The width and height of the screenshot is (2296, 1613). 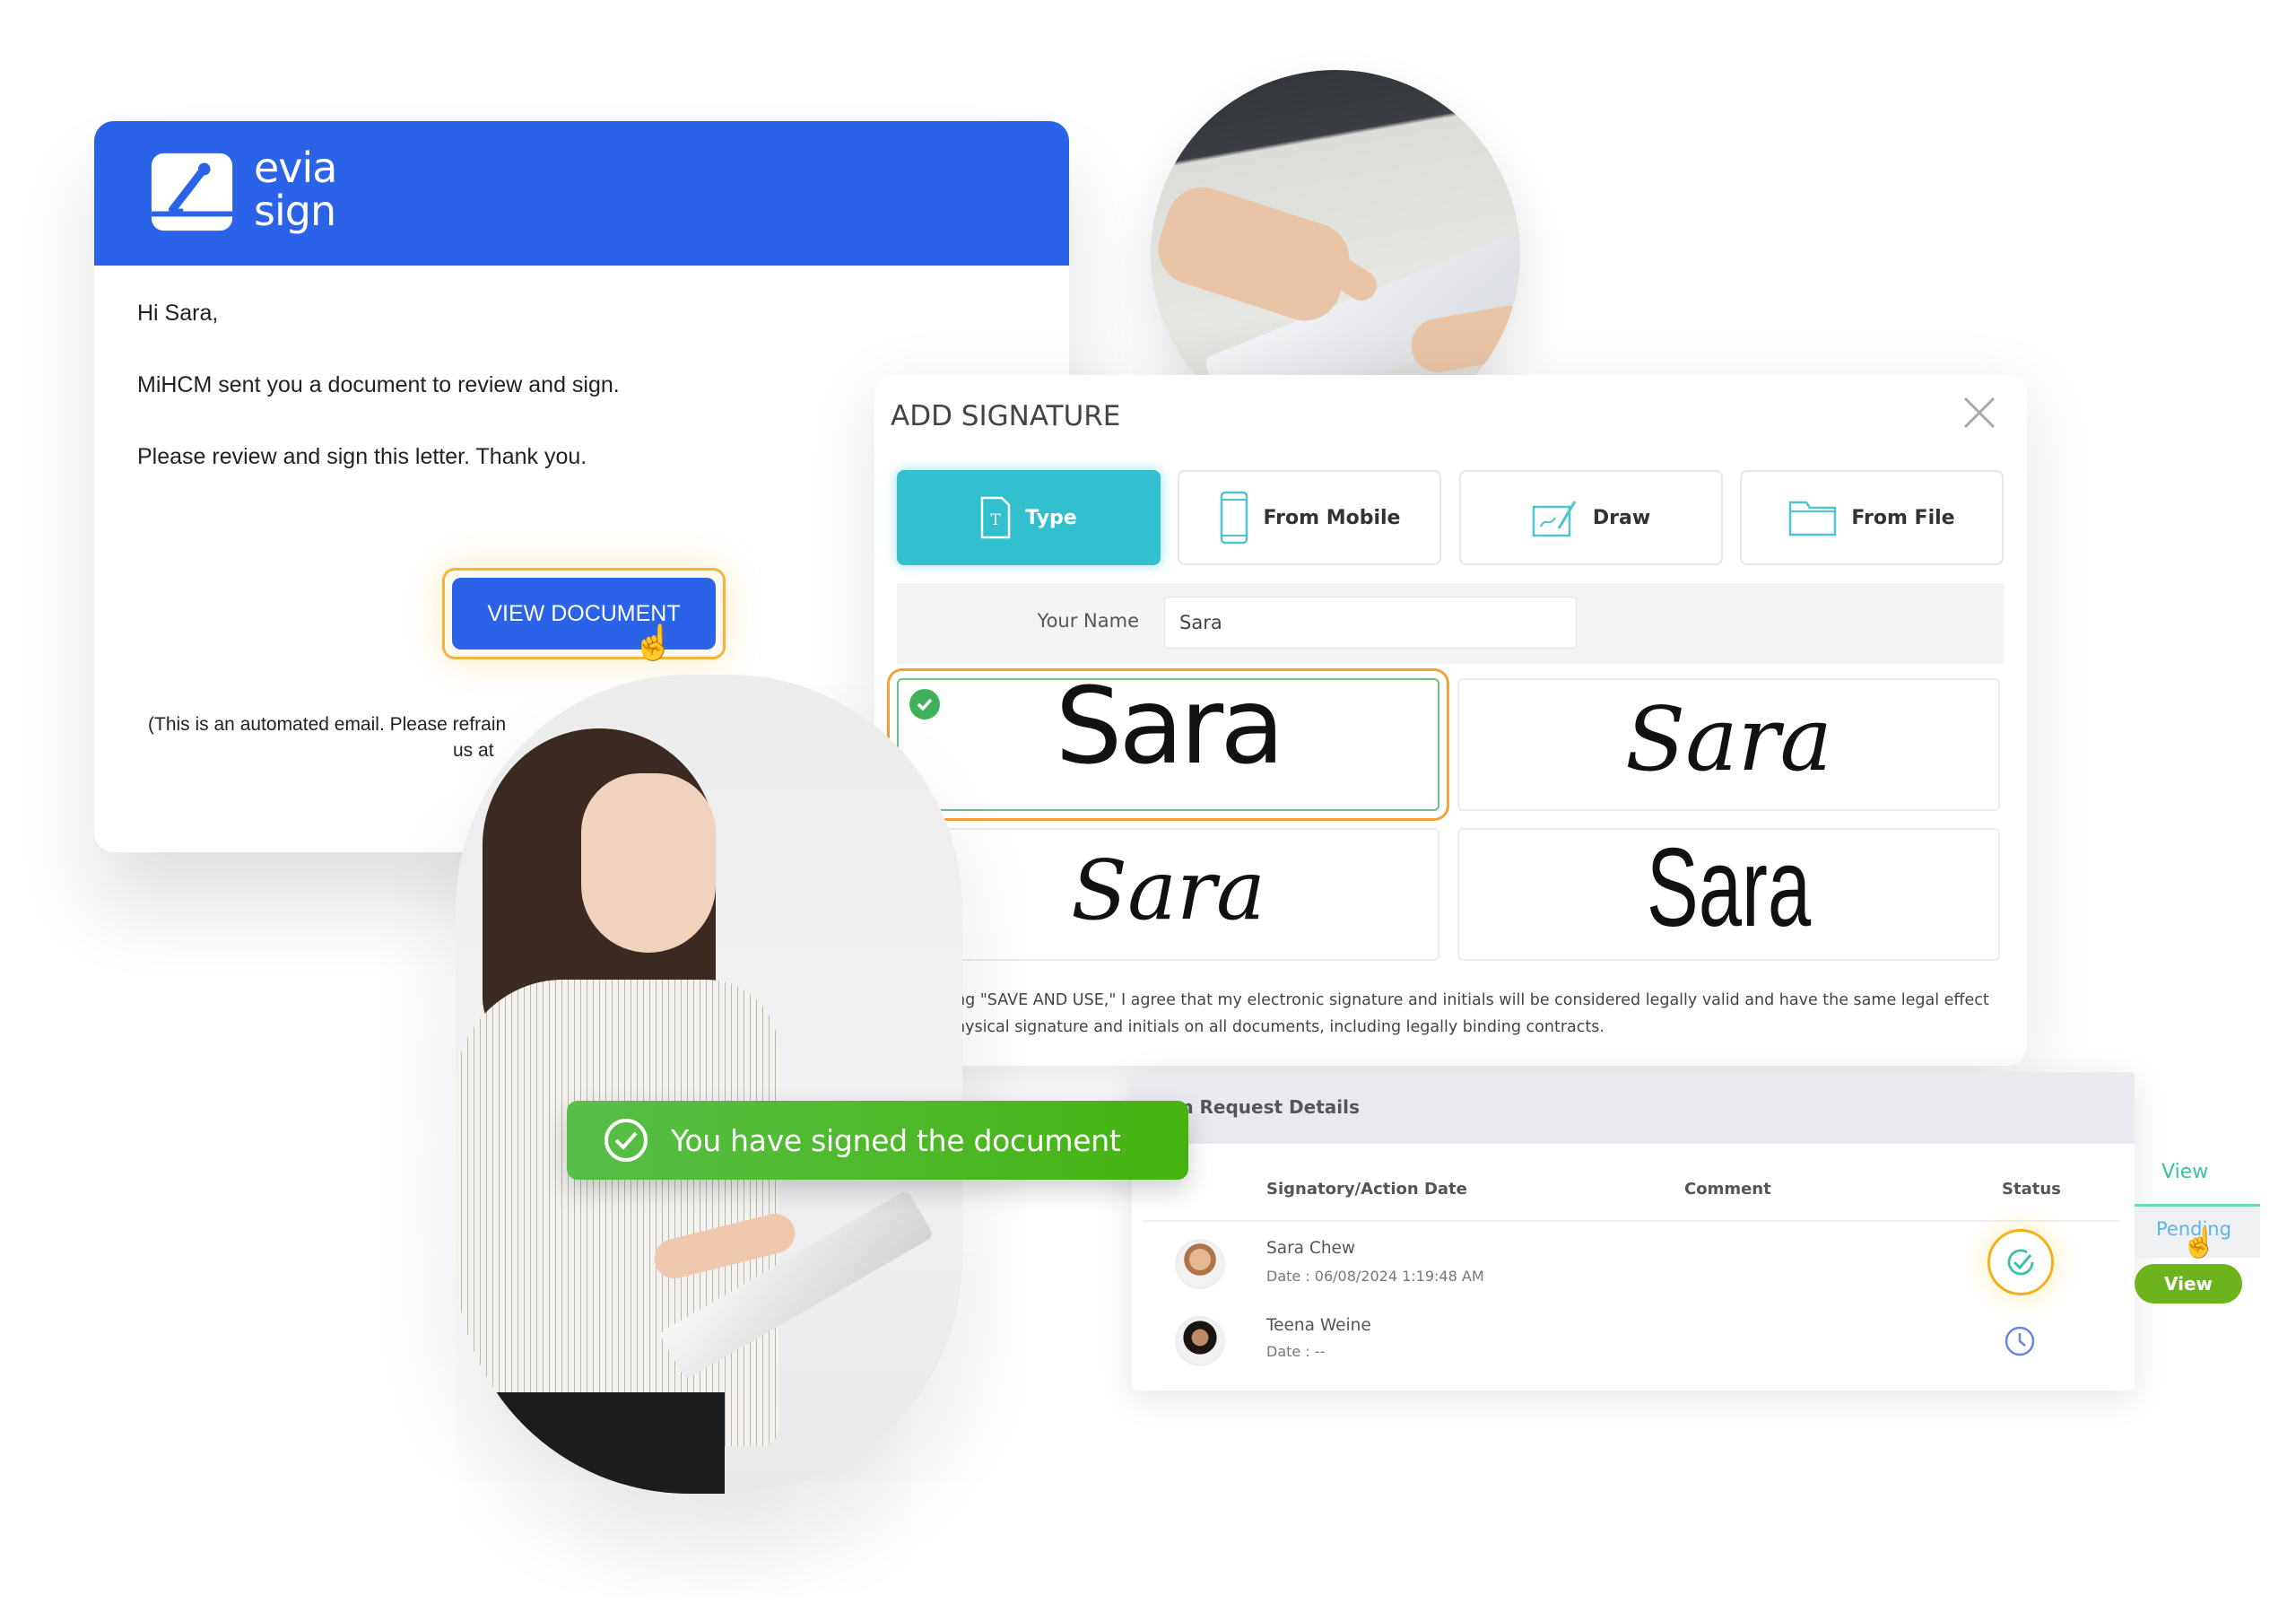 I want to click on header-divider, so click(x=1631, y=1221).